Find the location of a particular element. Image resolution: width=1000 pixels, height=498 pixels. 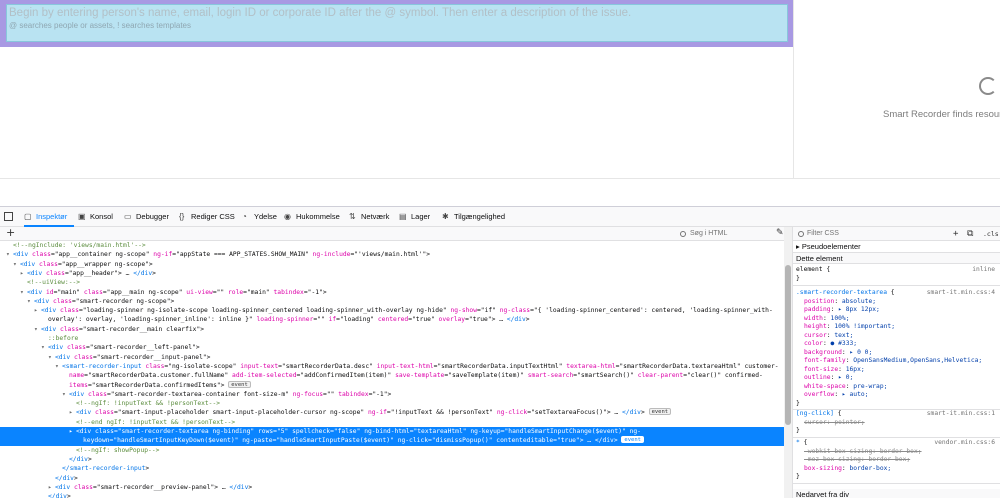

css-declaration: font-size: 16px; is located at coordinates (897, 370).